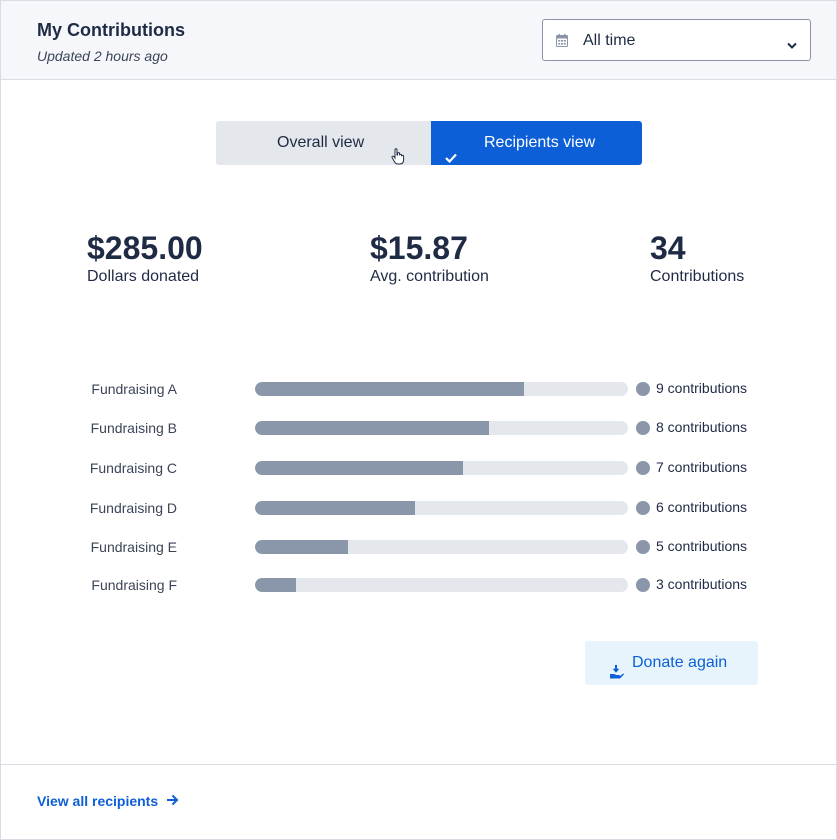  What do you see at coordinates (134, 389) in the screenshot?
I see `recipient-name: Fundraising A` at bounding box center [134, 389].